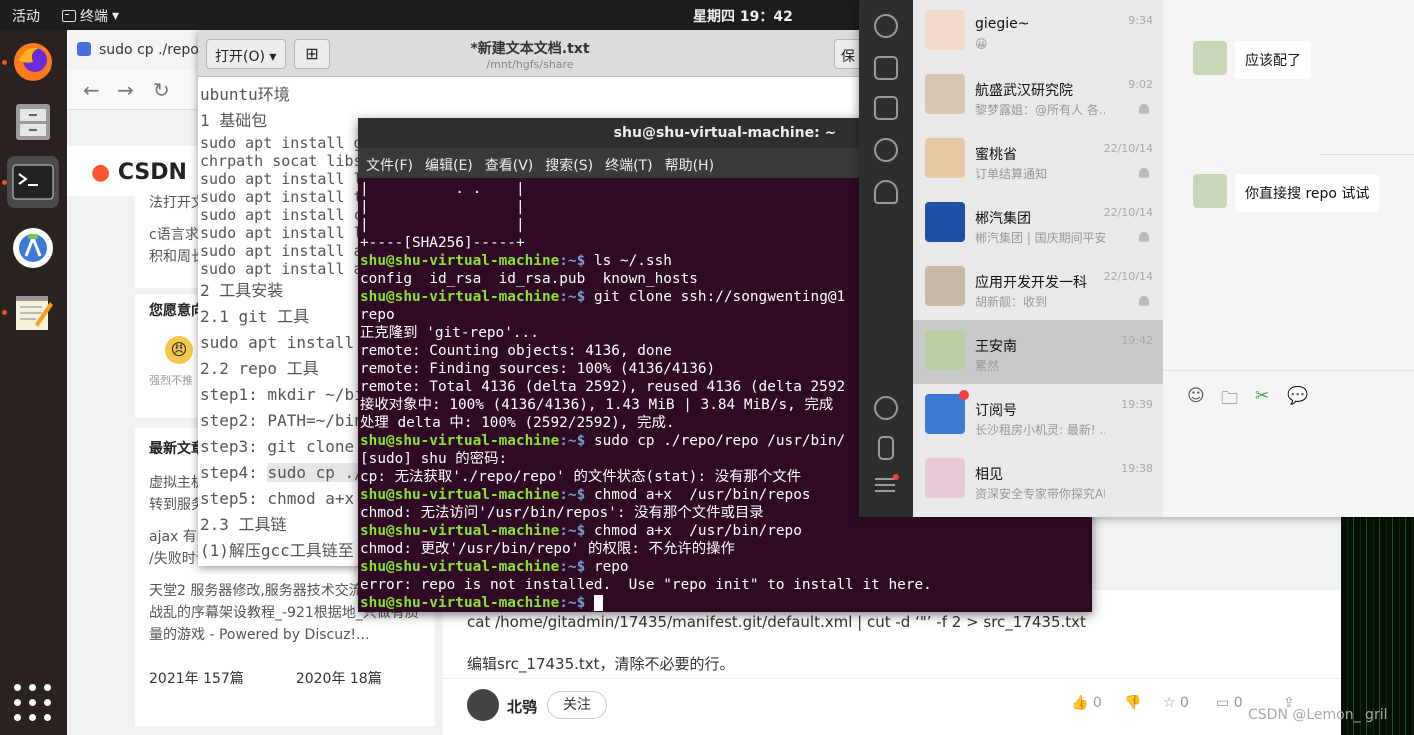 The width and height of the screenshot is (1414, 735). Describe the element at coordinates (196, 678) in the screenshot. I see `archive-2021: 2021年 157篇` at that location.